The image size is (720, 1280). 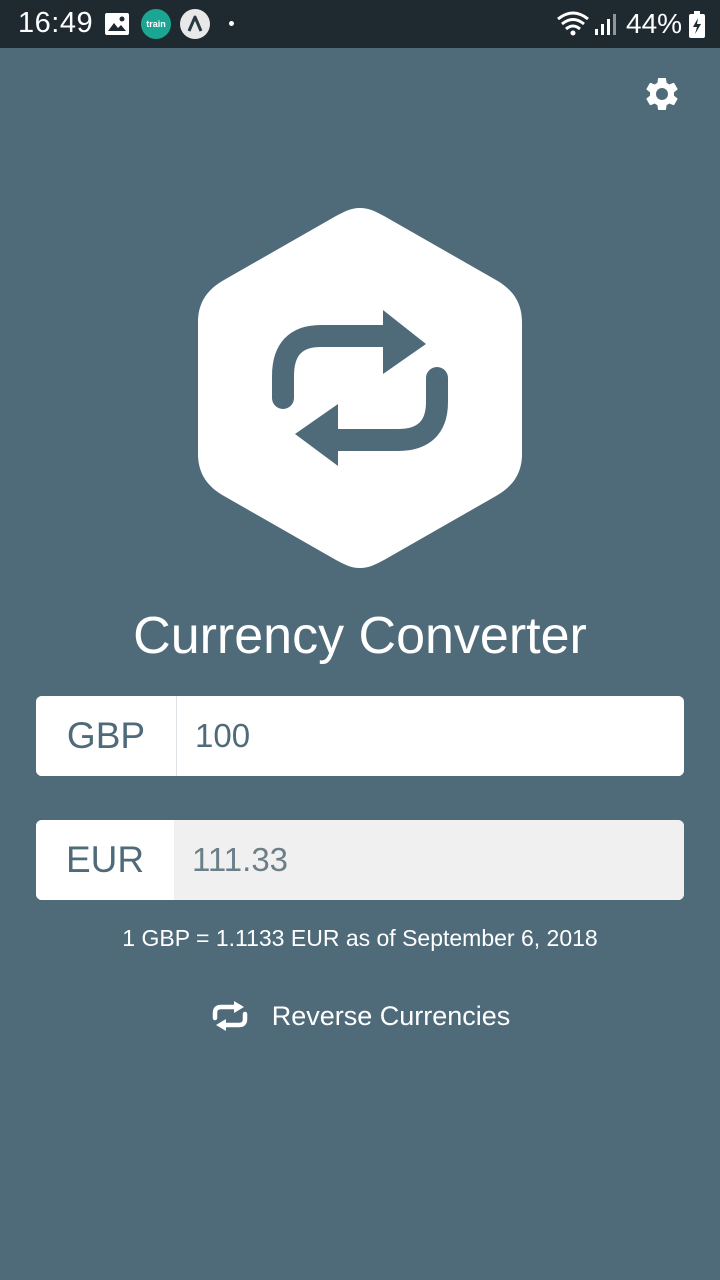 I want to click on to-currency-selector: EUR, so click(x=105, y=860).